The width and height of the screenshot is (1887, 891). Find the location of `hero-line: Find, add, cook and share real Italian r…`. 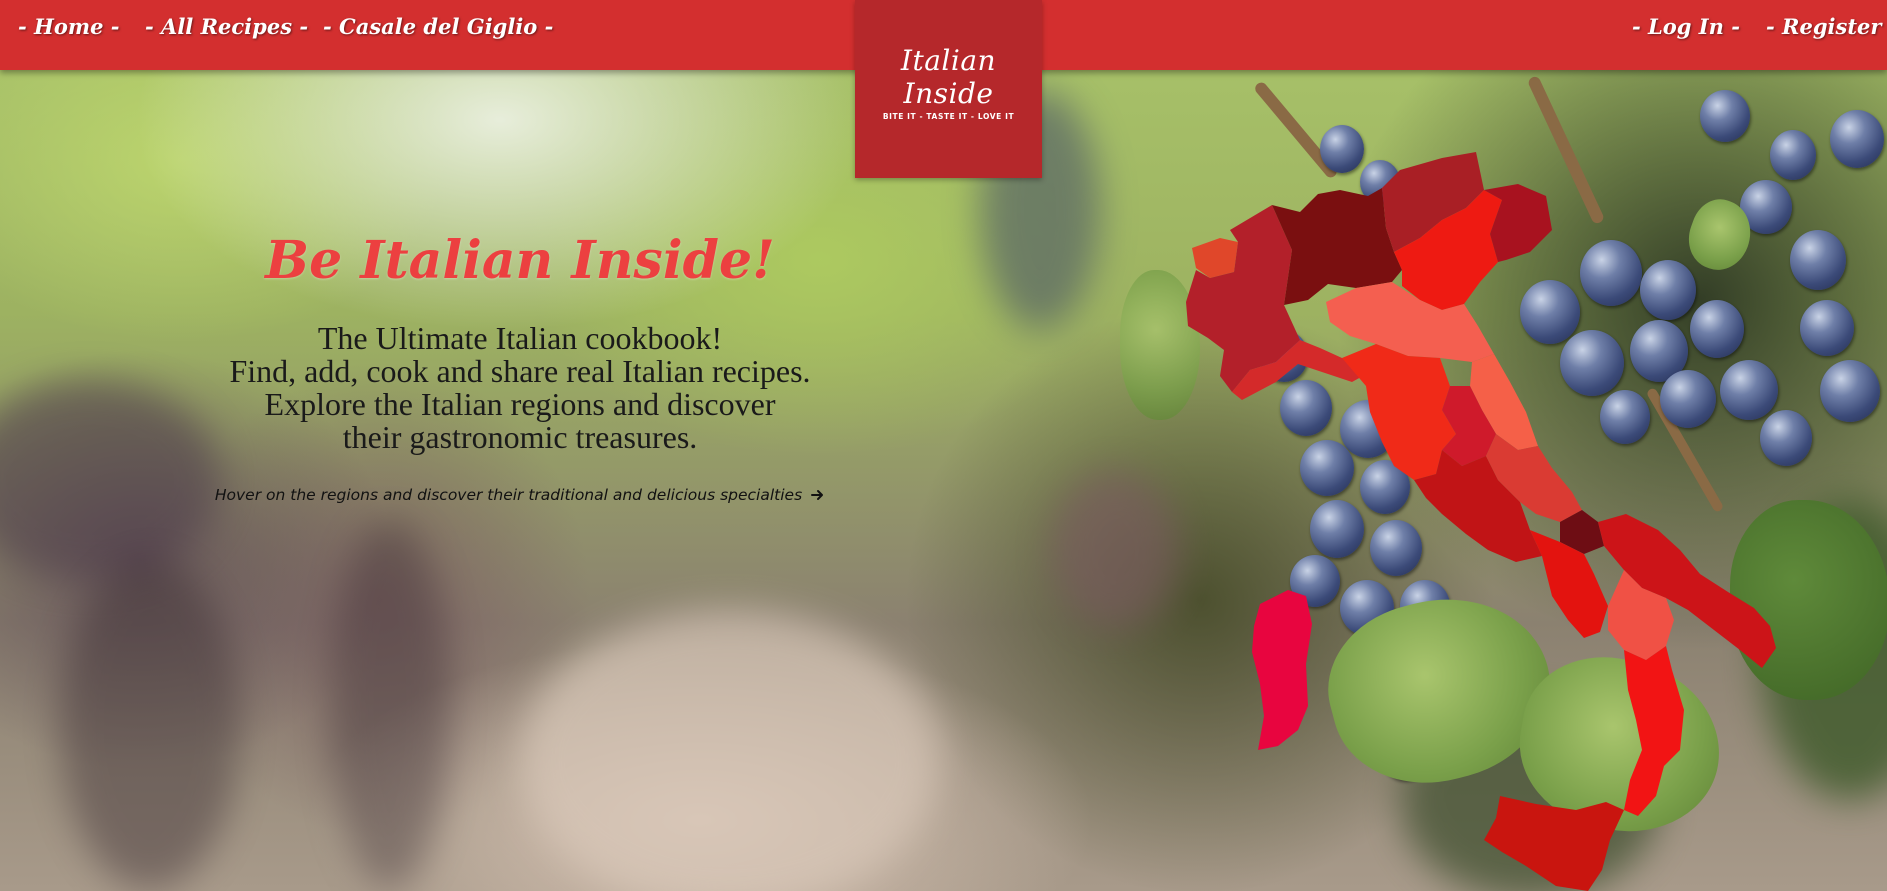

hero-line: Find, add, cook and share real Italian r… is located at coordinates (520, 371).